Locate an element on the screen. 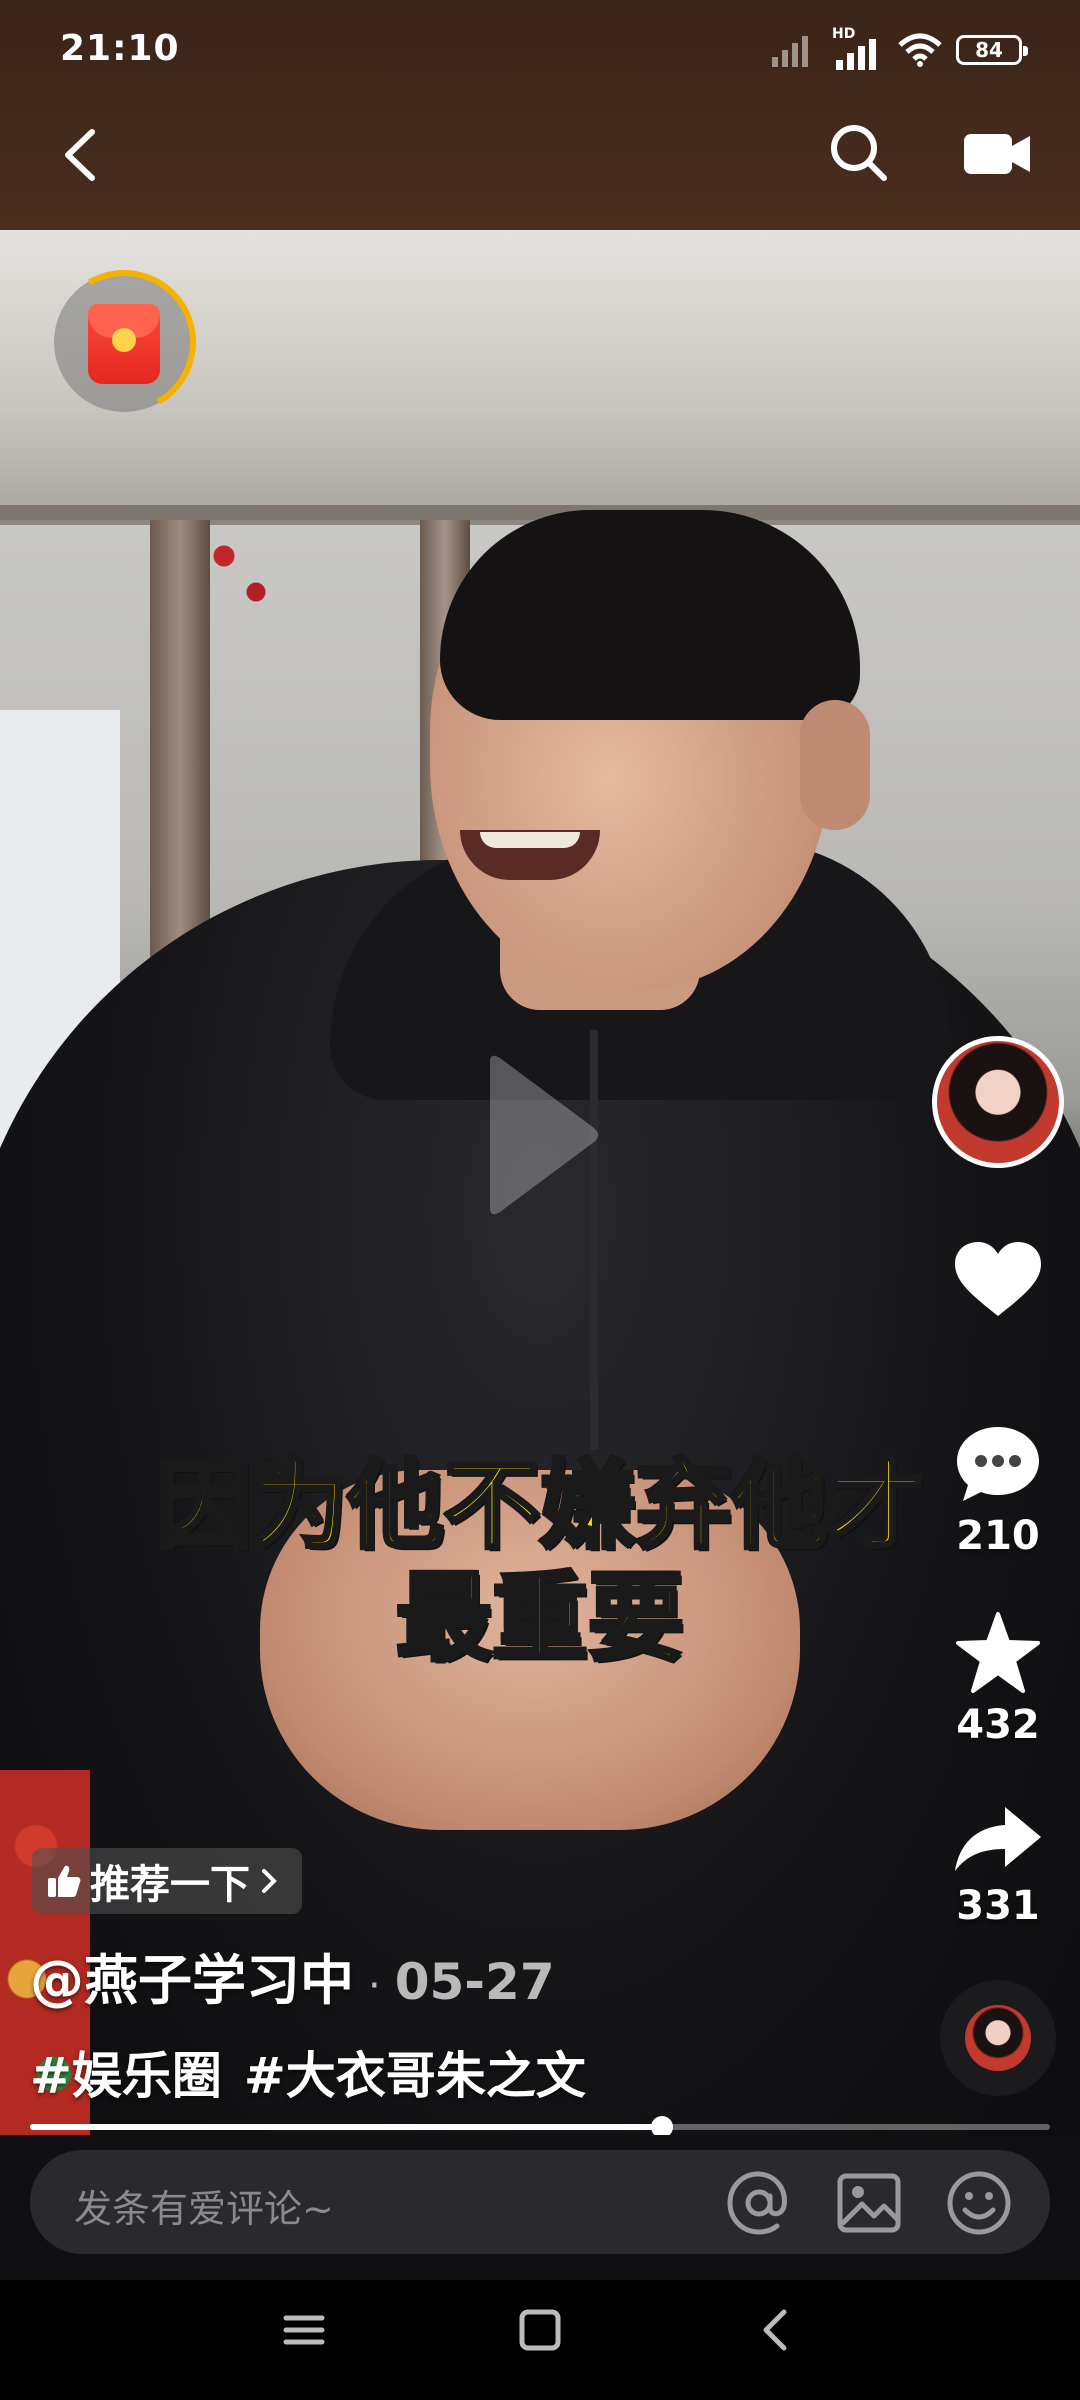  battery-indicator: 84 is located at coordinates (992, 50).